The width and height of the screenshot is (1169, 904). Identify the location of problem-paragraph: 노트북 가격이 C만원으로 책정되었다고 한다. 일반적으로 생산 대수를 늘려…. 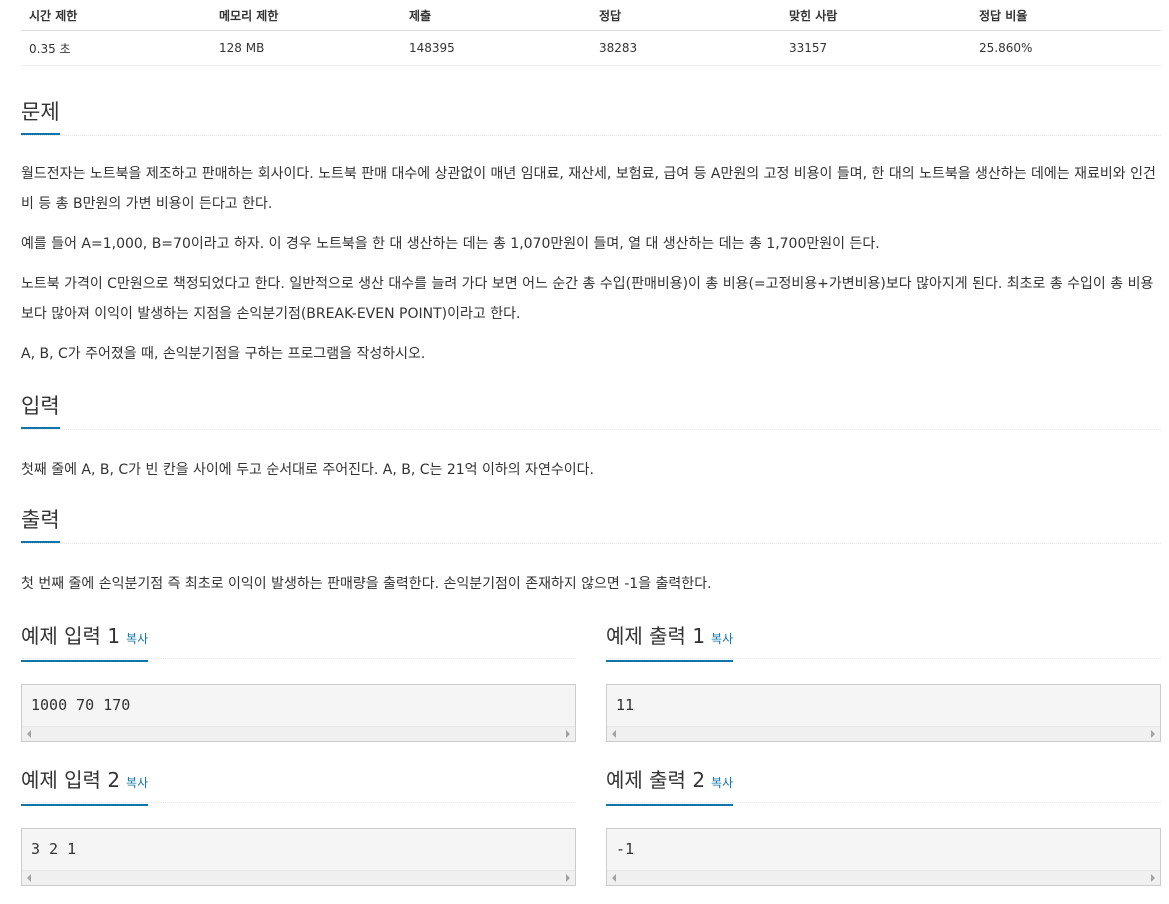
(587, 299).